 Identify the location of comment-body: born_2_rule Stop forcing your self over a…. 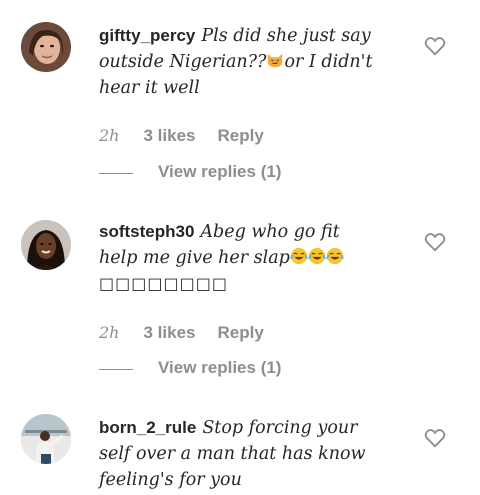
(256, 454).